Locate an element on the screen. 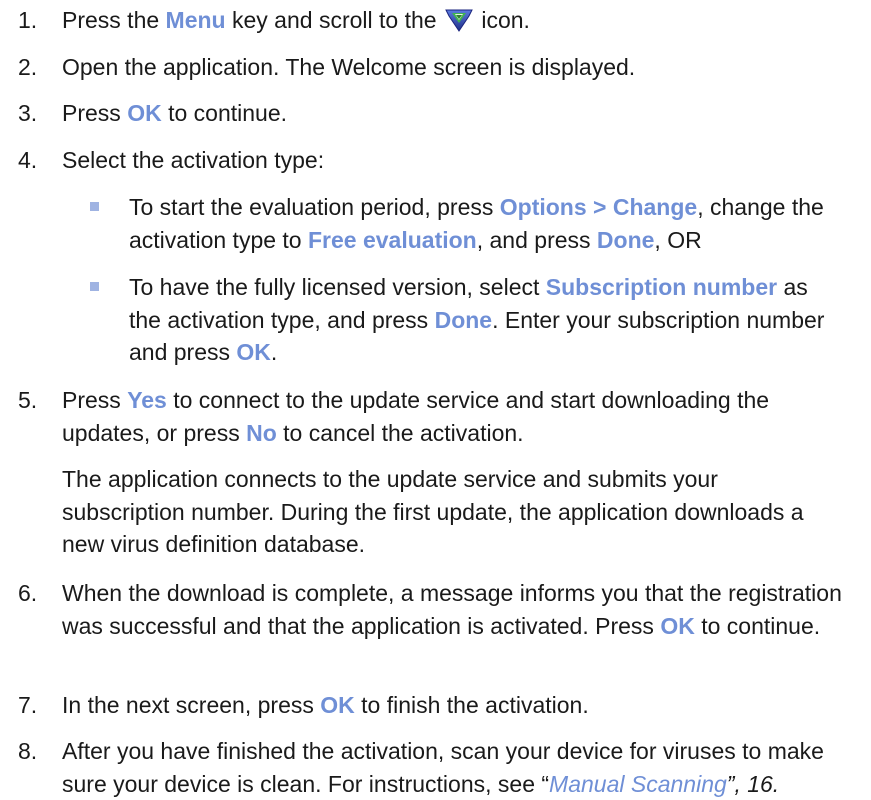 This screenshot has width=871, height=800. yes-key-label: Yes is located at coordinates (147, 400).